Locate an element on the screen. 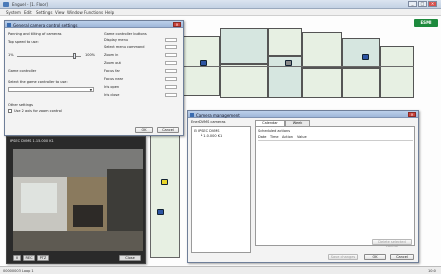  video-monitor is located at coordinates (88, 216).